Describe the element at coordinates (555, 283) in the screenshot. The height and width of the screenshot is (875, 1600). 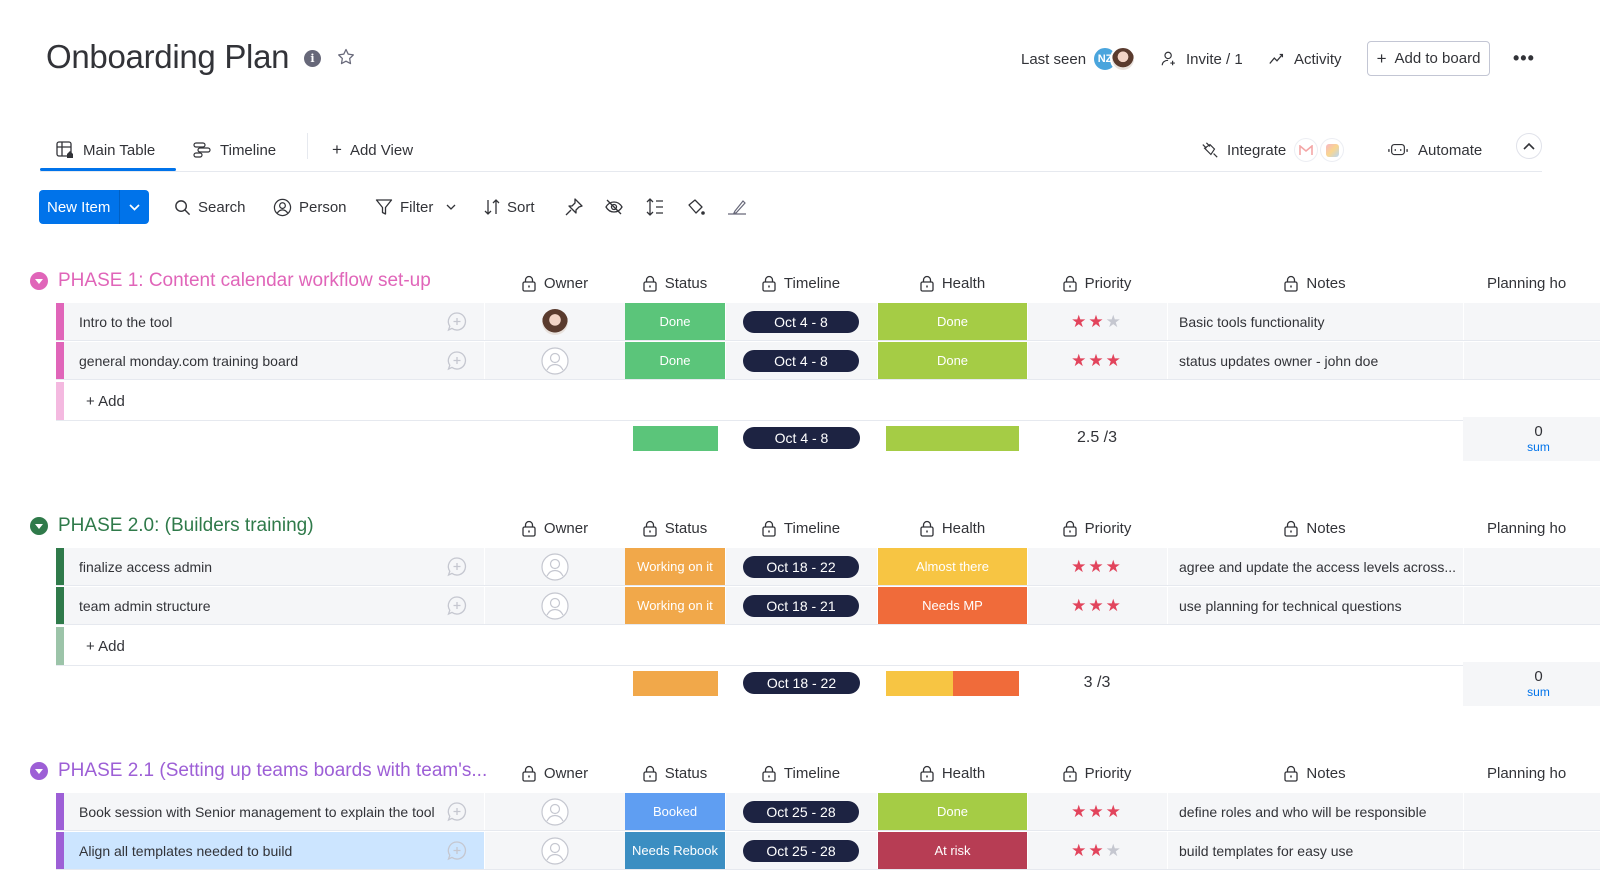
I see `column-header-owner: Owner` at that location.